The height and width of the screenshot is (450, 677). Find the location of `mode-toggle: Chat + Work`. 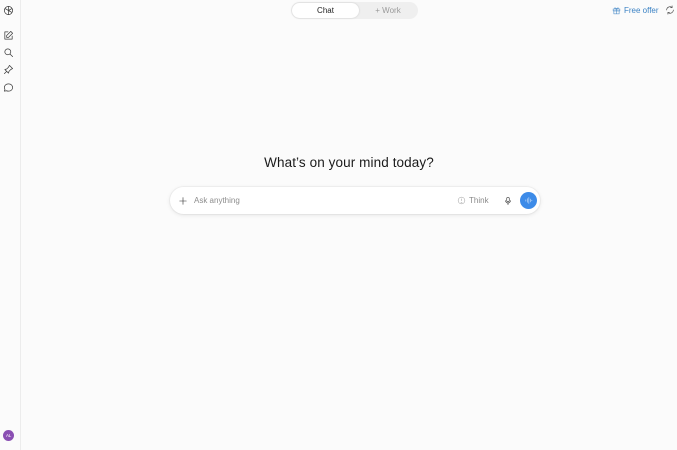

mode-toggle: Chat + Work is located at coordinates (354, 10).